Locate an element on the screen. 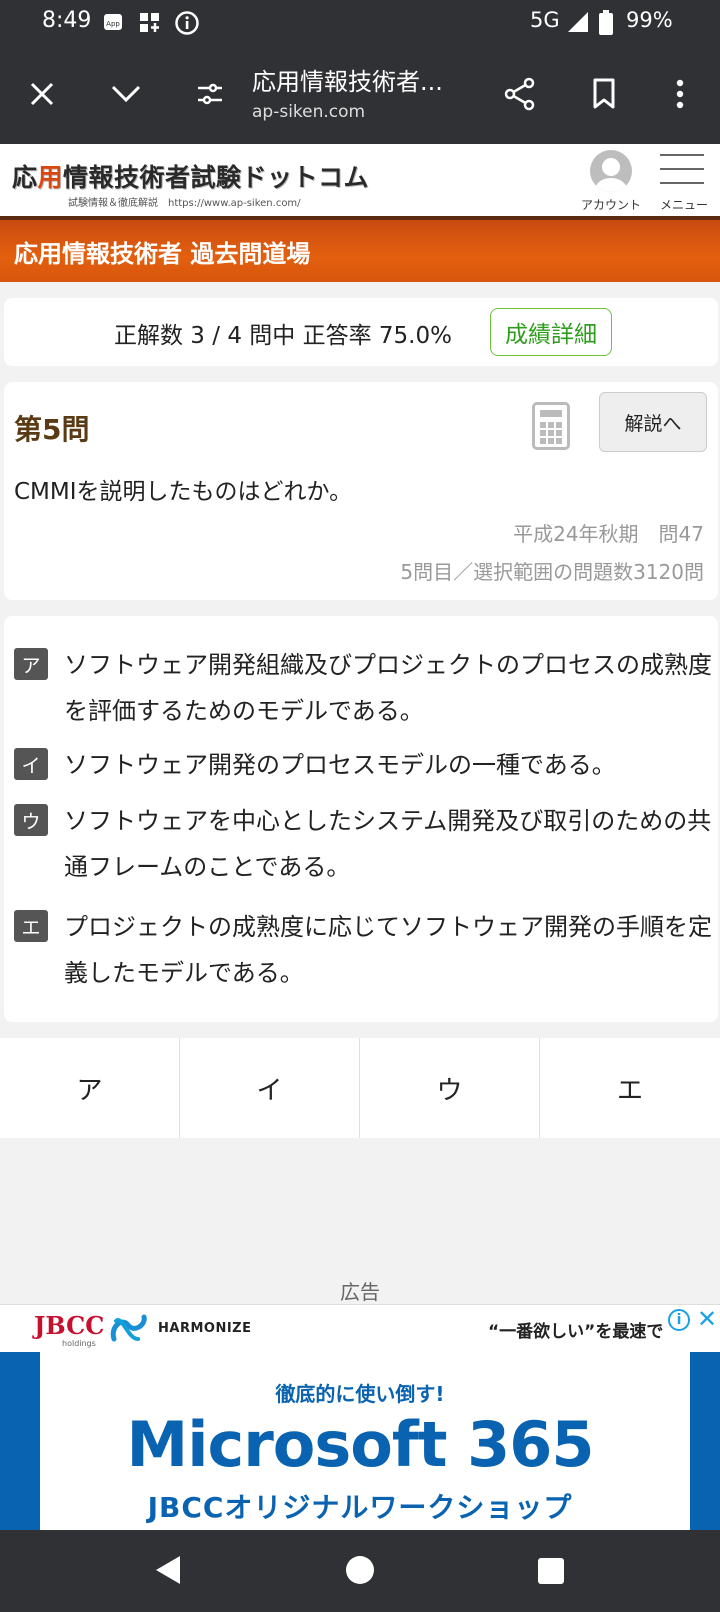 This screenshot has width=720, height=1612. ad-top-copy: “一番欲しい”を最速で is located at coordinates (576, 1332).